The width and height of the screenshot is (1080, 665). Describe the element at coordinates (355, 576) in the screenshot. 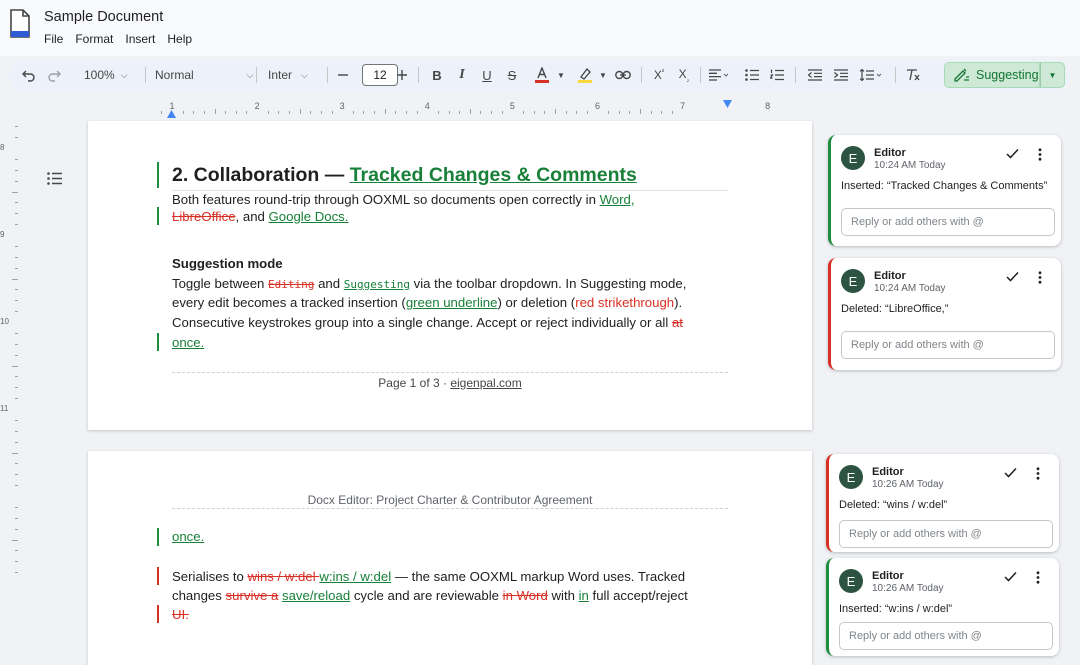

I see `tracked-insertion: w:ins / w:del` at that location.